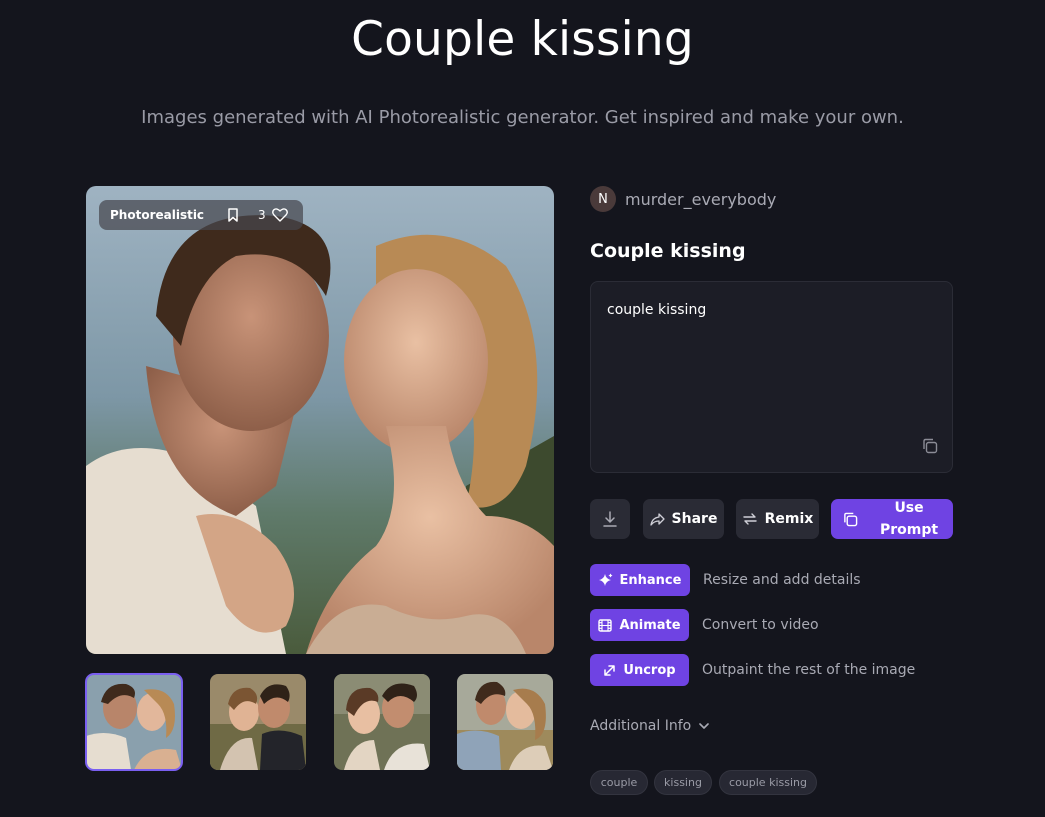 Image resolution: width=1045 pixels, height=817 pixels. I want to click on prompt-box: couple kissing, so click(771, 377).